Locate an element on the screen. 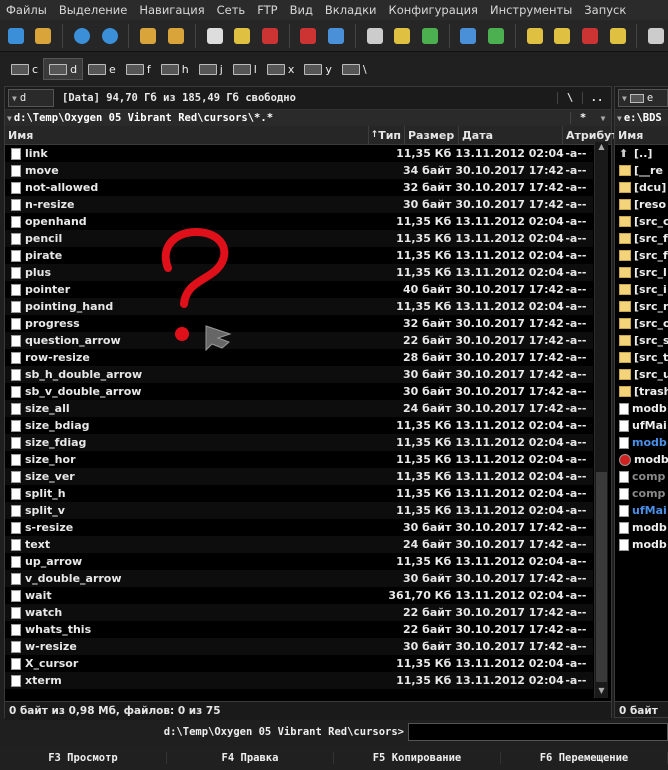 Image resolution: width=668 pixels, height=770 pixels. right-list-item: [src_c is located at coordinates (641, 221).